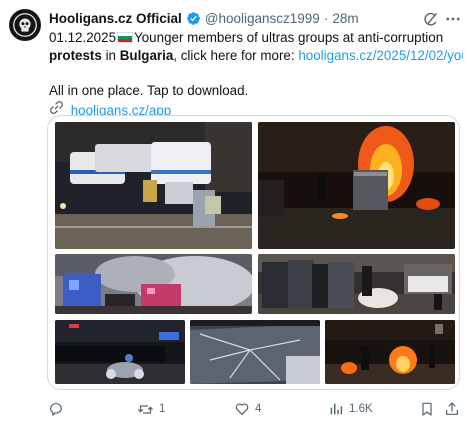  What do you see at coordinates (242, 409) in the screenshot?
I see `like-icon` at bounding box center [242, 409].